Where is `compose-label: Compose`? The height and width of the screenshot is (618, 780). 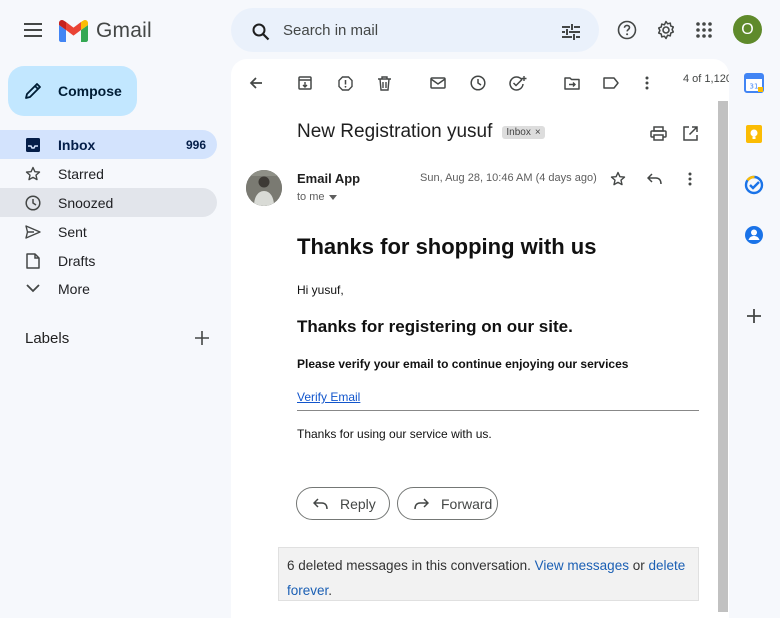 compose-label: Compose is located at coordinates (90, 91).